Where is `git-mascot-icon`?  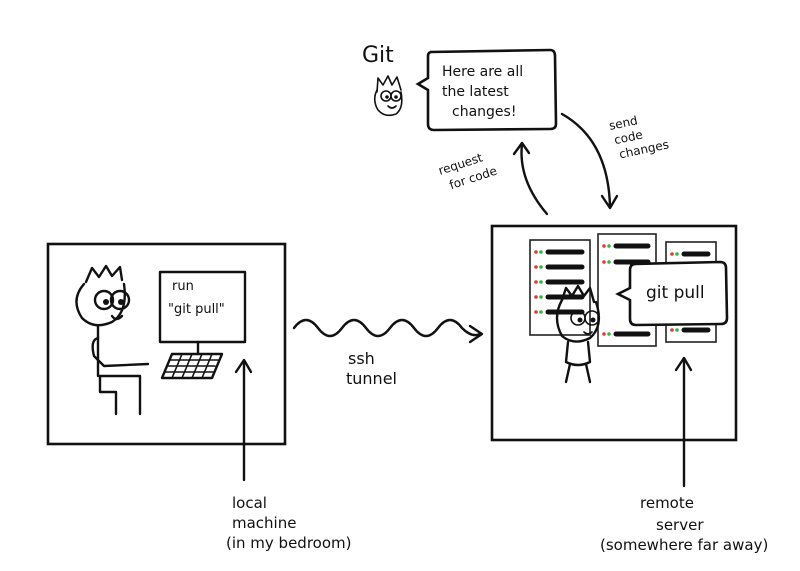 git-mascot-icon is located at coordinates (388, 96).